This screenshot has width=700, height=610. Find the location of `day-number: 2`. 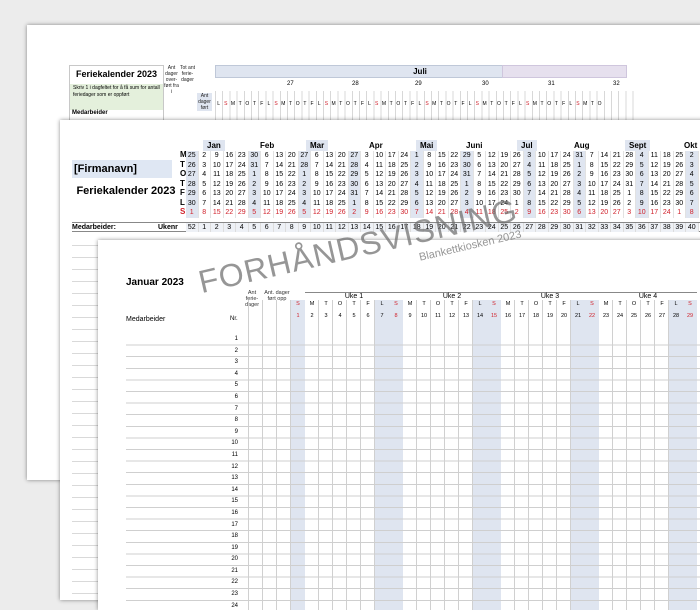

day-number: 2 is located at coordinates (312, 316).